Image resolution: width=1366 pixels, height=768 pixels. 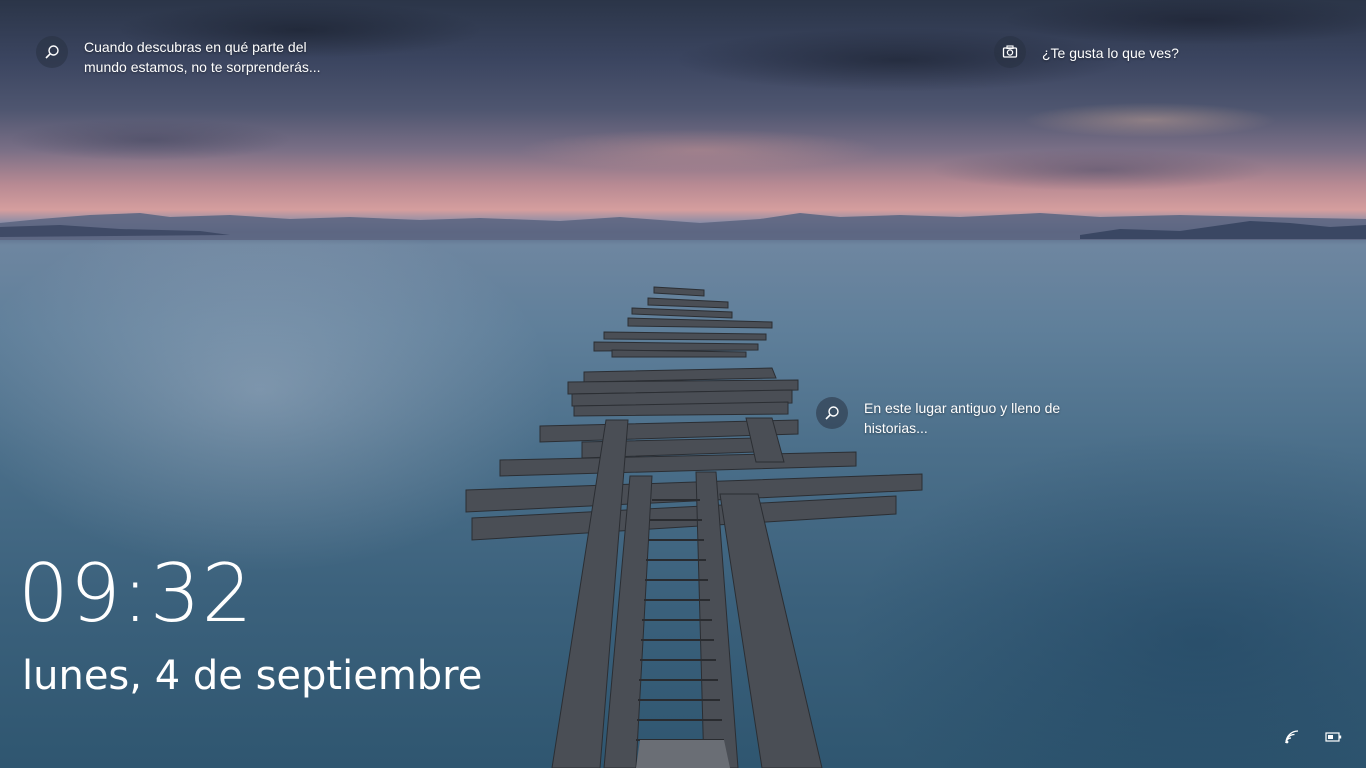 I want to click on wifi-icon, so click(x=1292, y=737).